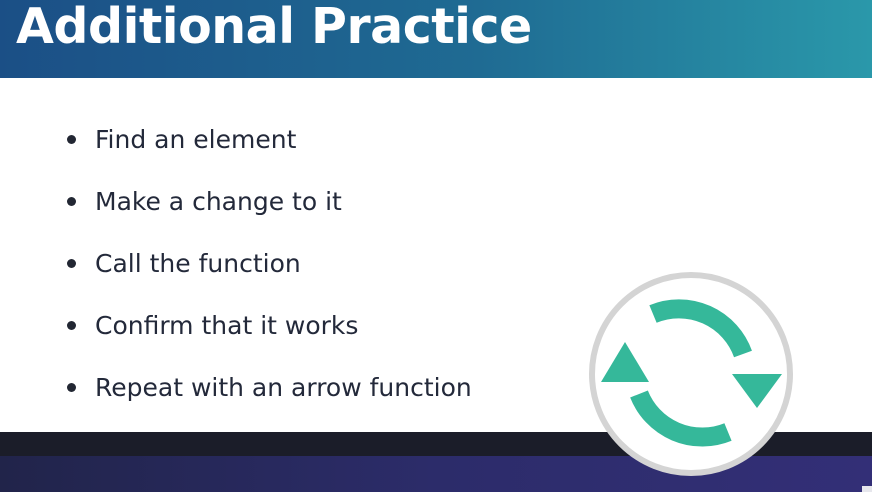 The height and width of the screenshot is (492, 872). What do you see at coordinates (218, 201) in the screenshot?
I see `bullet-text: Make a change to it` at bounding box center [218, 201].